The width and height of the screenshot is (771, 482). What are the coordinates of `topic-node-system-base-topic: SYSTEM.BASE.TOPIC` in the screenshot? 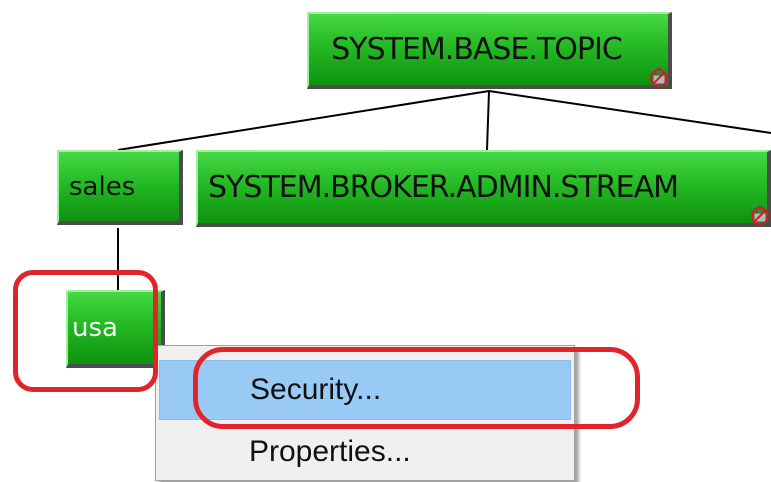 It's located at (489, 50).